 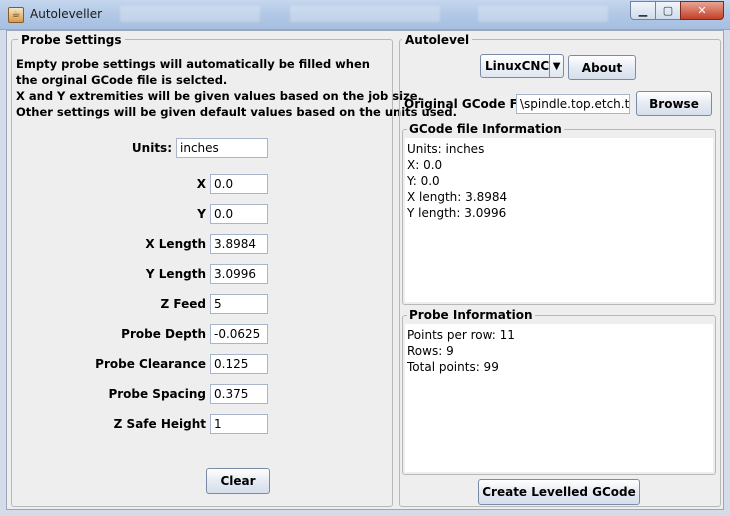 What do you see at coordinates (453, 367) in the screenshot?
I see `probe-info-line: Total points: 99` at bounding box center [453, 367].